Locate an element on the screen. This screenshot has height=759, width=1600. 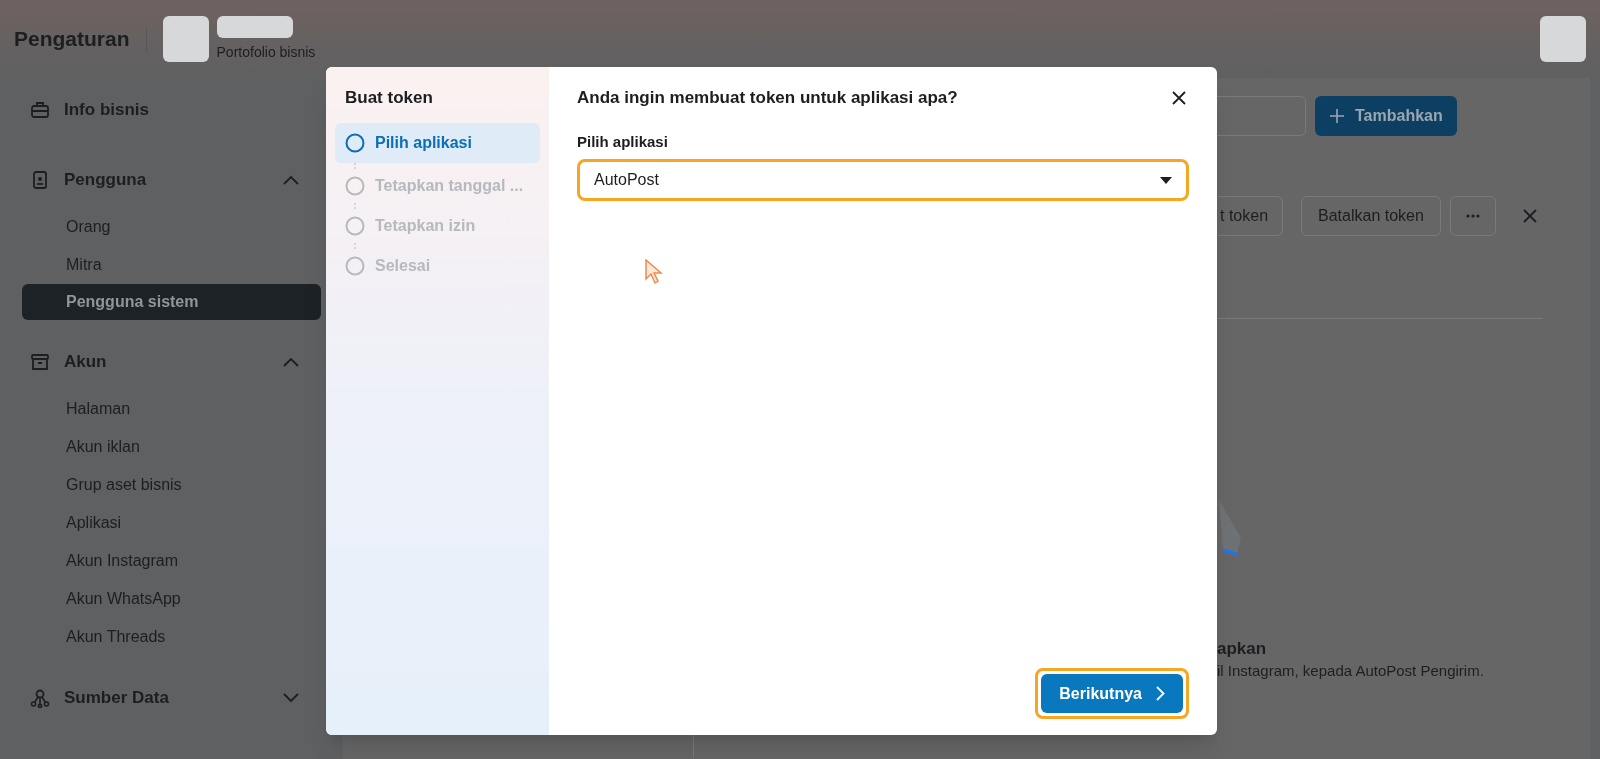
sidebar-item: Halaman is located at coordinates (171, 409).